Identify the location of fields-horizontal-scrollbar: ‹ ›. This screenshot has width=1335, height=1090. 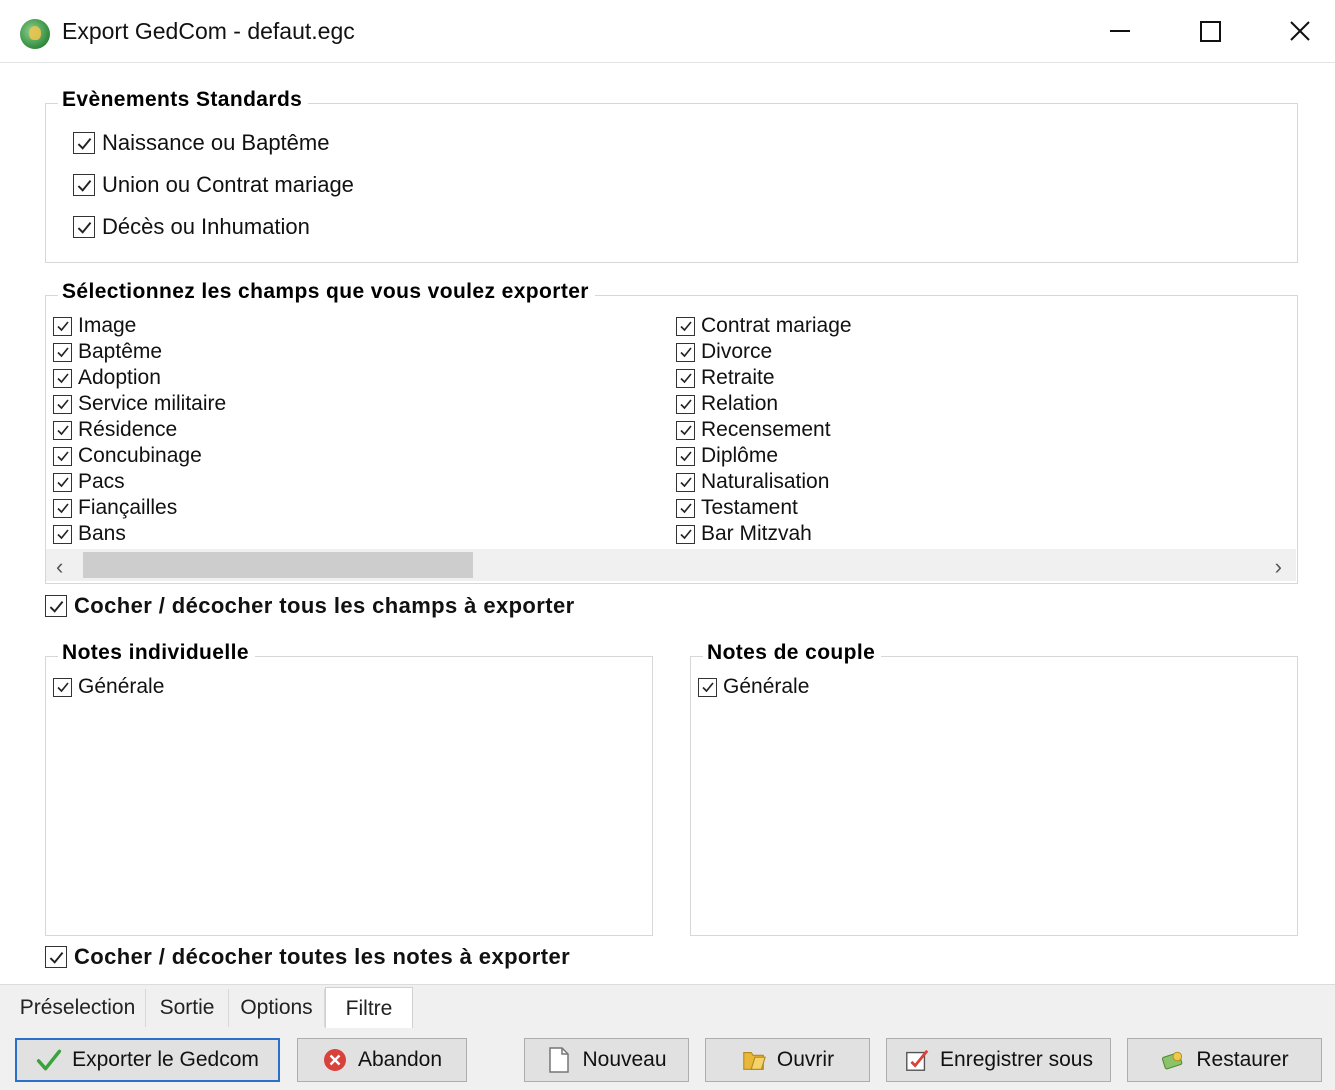
(671, 565).